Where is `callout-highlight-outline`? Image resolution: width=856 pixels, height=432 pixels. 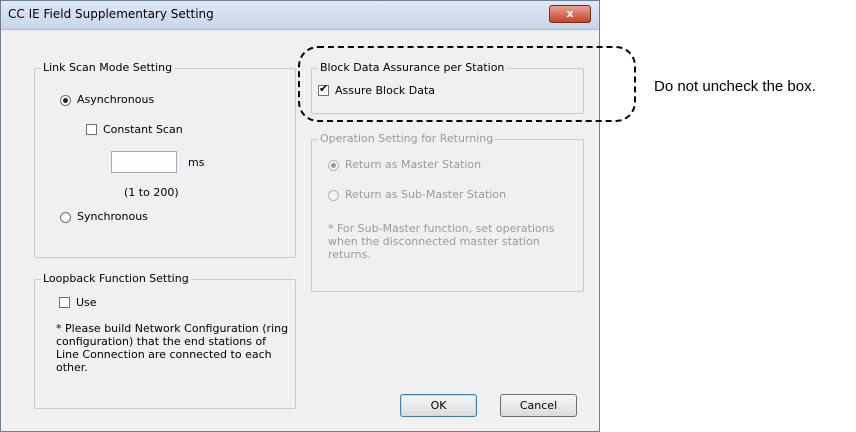
callout-highlight-outline is located at coordinates (467, 84).